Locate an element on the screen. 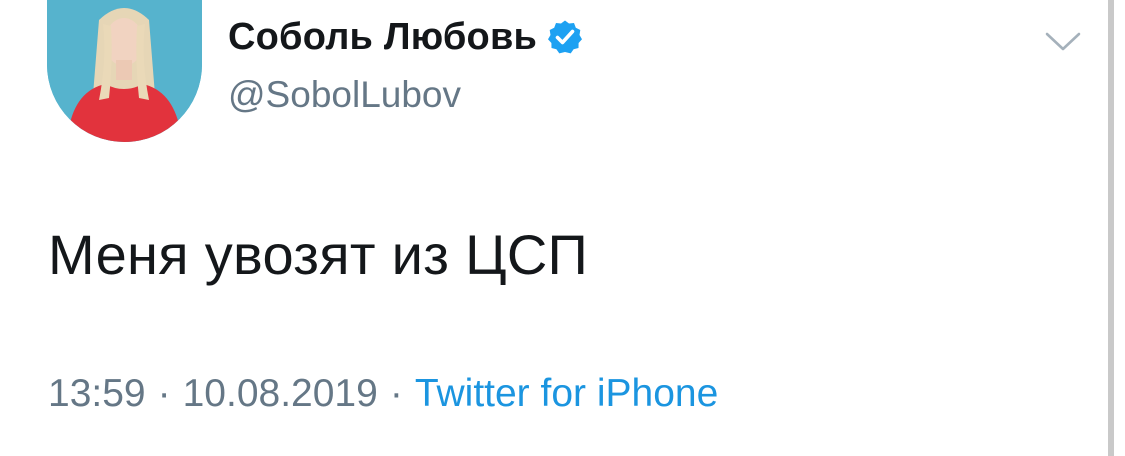  user-handle: @SobolLubov is located at coordinates (405, 95).